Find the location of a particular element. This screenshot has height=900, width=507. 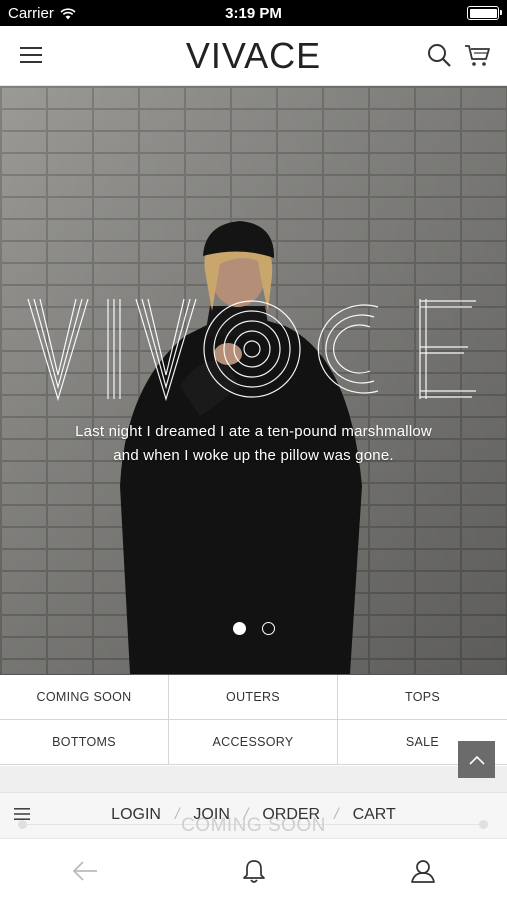

profile-tab is located at coordinates (423, 871).